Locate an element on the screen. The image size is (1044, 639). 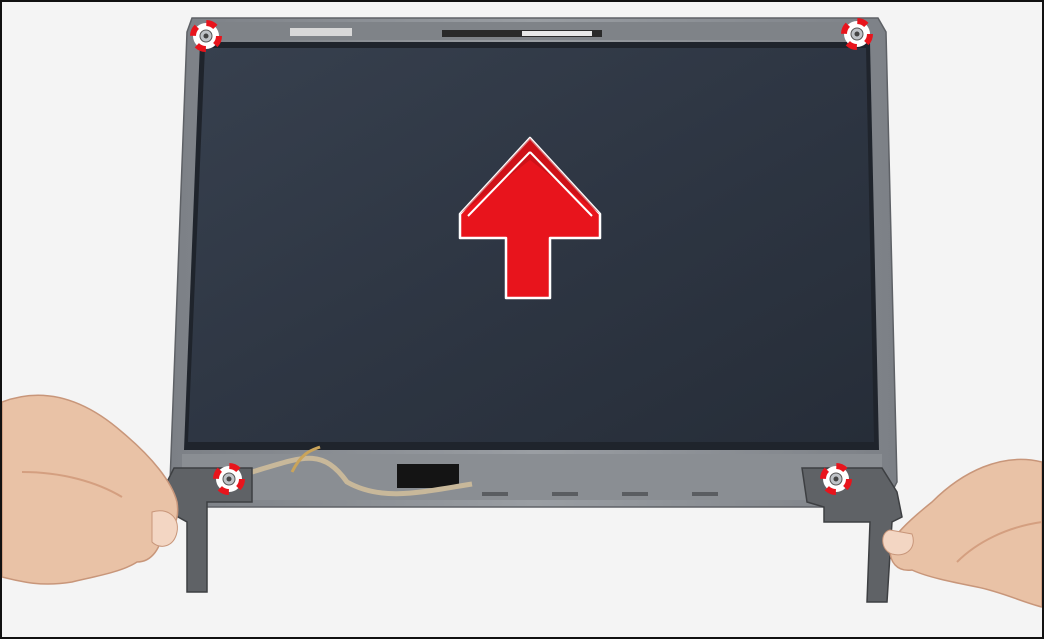
right-thumbnail is located at coordinates (898, 542).